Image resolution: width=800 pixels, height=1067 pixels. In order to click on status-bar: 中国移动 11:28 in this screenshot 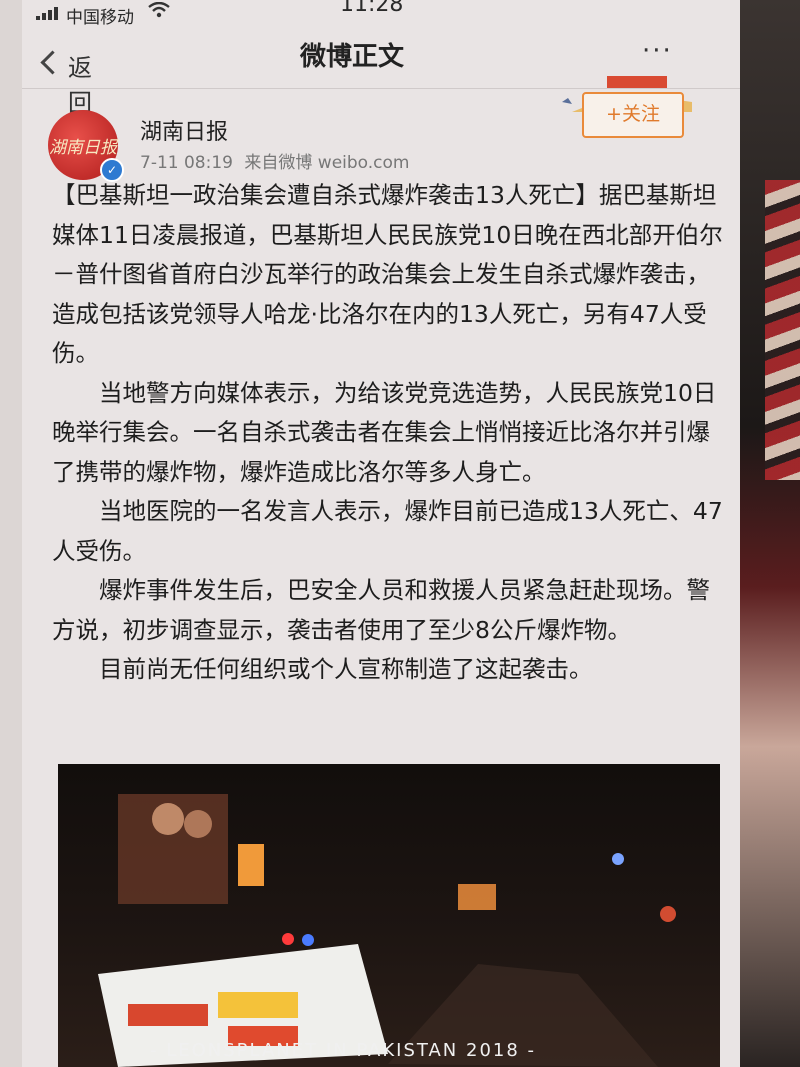, I will do `click(381, 14)`.